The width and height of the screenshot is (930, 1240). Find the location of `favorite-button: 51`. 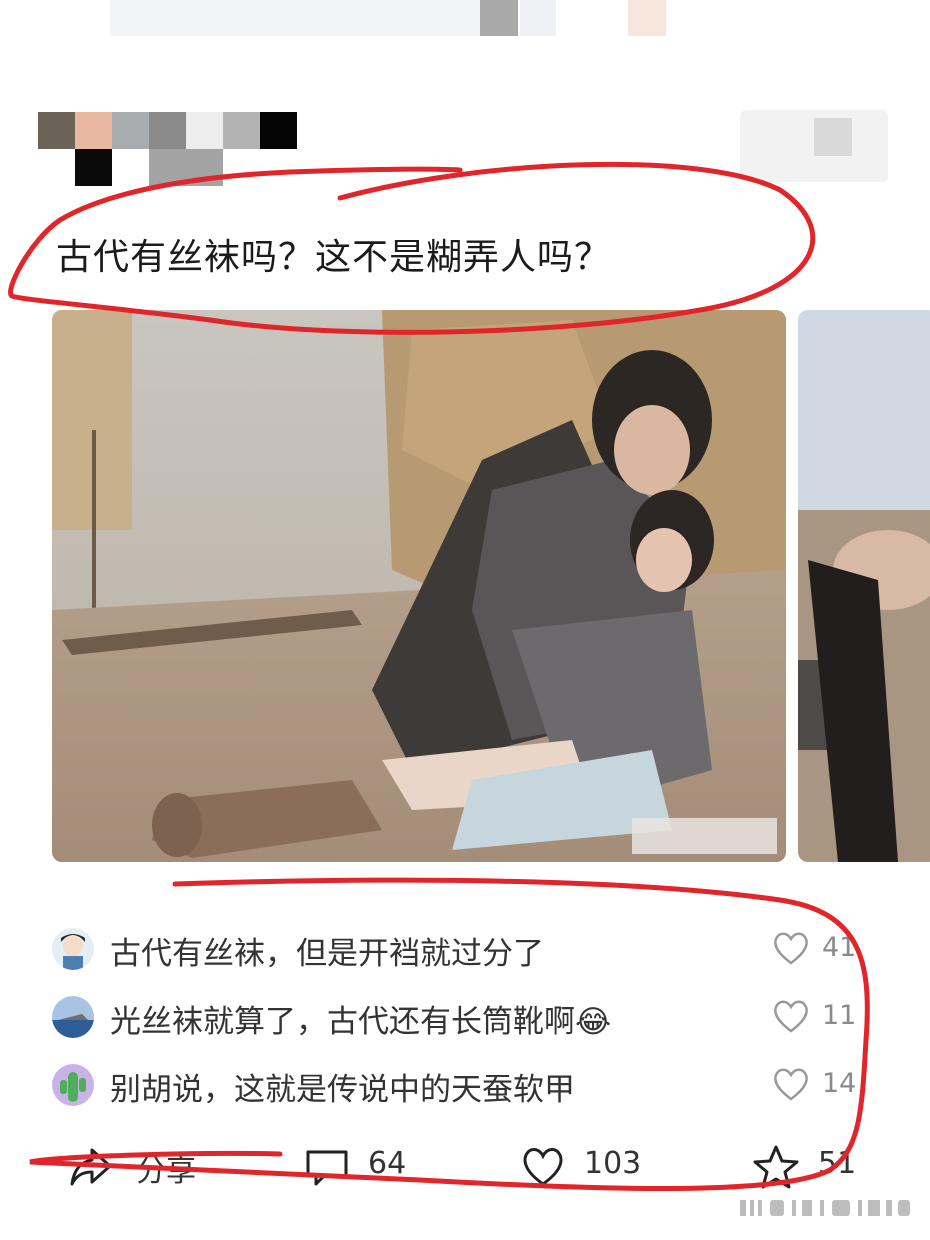

favorite-button: 51 is located at coordinates (817, 1168).